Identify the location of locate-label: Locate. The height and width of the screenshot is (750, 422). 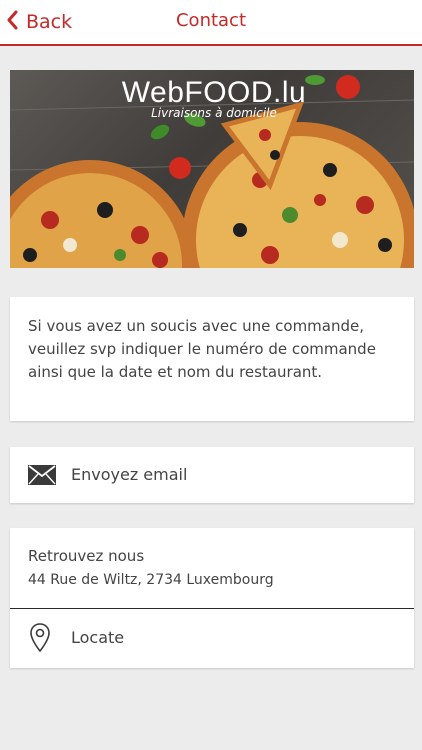
(98, 637).